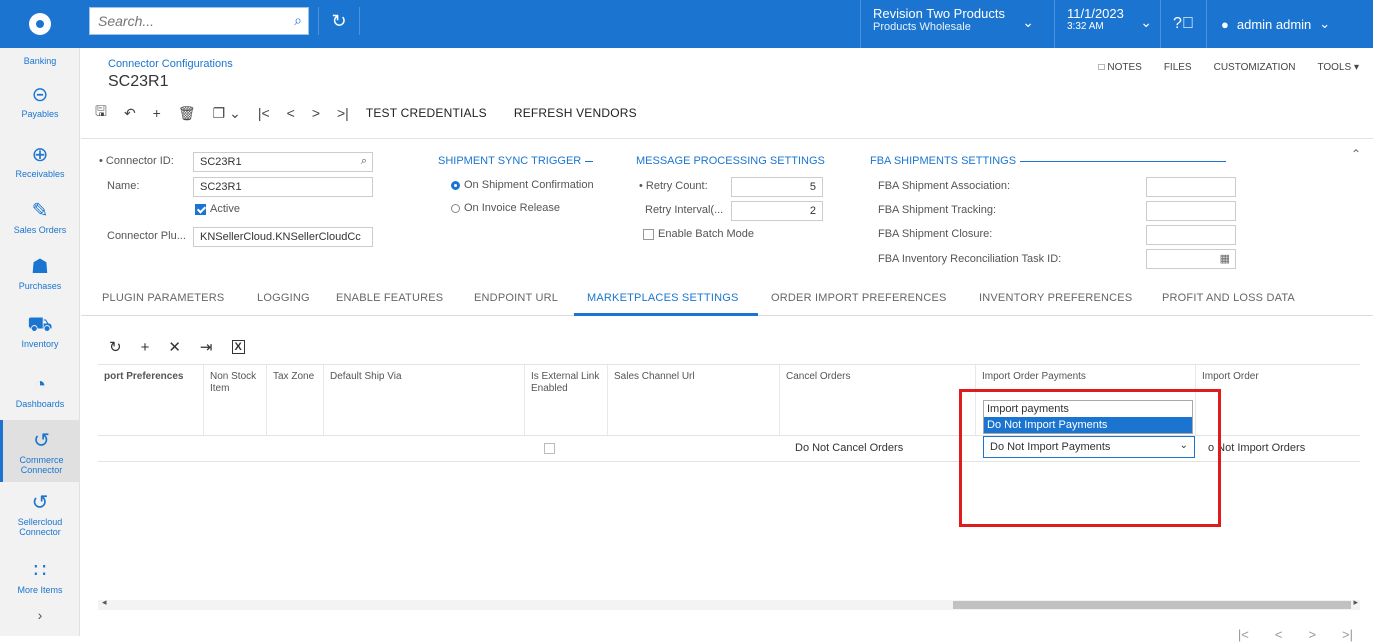 The width and height of the screenshot is (1373, 642). What do you see at coordinates (145, 347) in the screenshot?
I see `add-row-icon: +` at bounding box center [145, 347].